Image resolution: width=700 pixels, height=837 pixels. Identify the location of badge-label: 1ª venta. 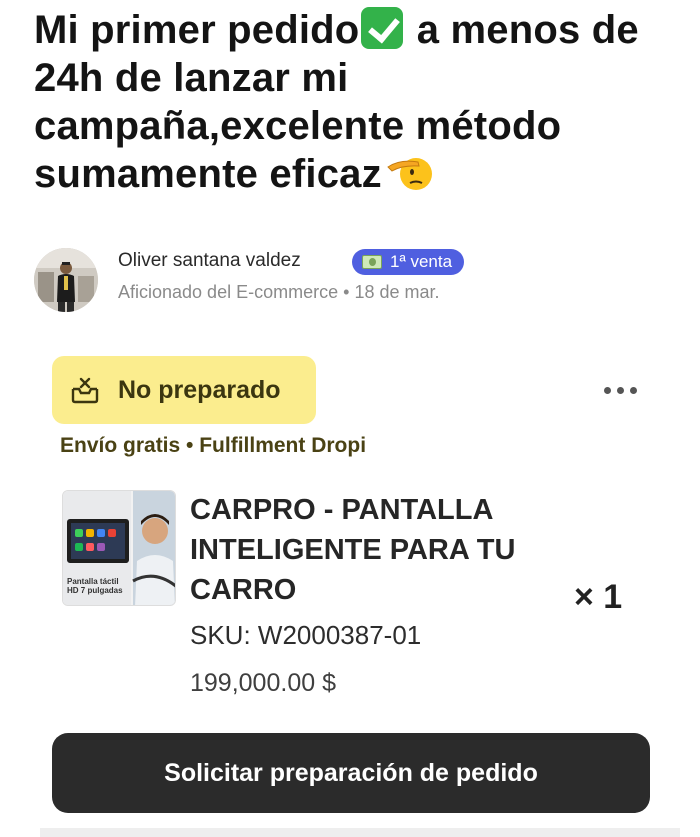
(421, 261).